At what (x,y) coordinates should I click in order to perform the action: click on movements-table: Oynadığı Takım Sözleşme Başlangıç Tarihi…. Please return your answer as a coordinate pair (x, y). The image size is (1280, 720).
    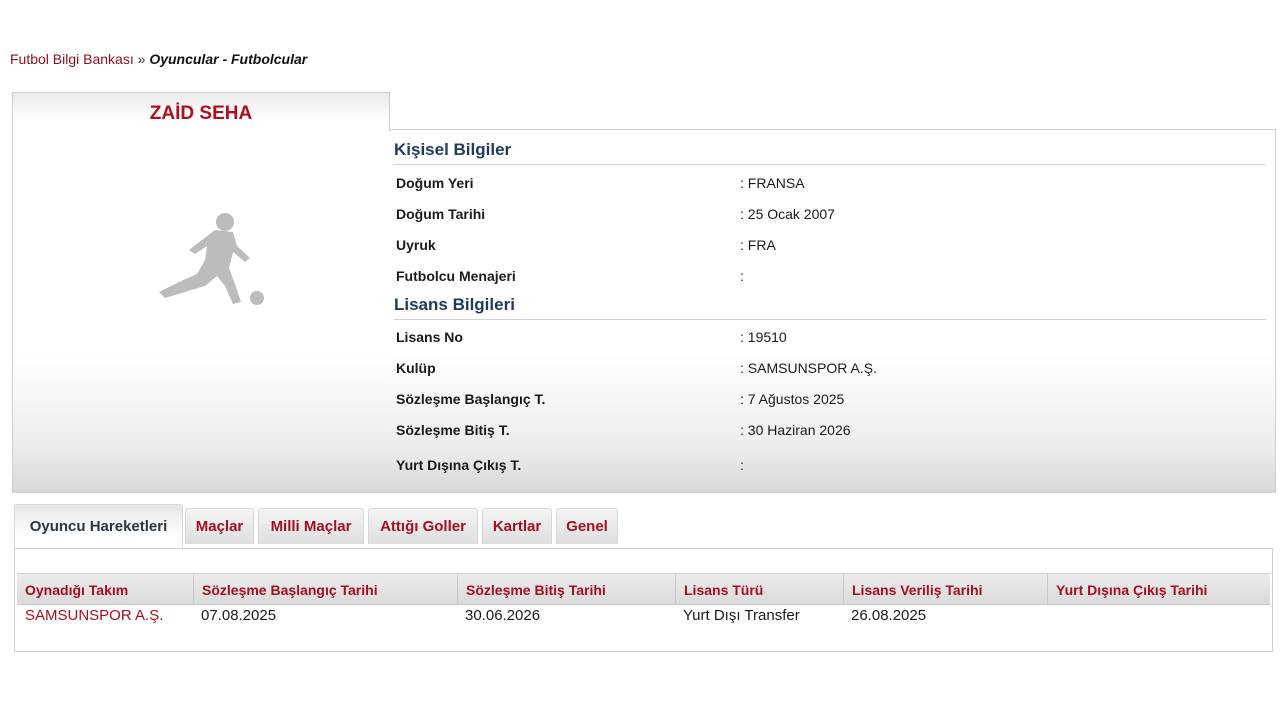
    Looking at the image, I should click on (643, 600).